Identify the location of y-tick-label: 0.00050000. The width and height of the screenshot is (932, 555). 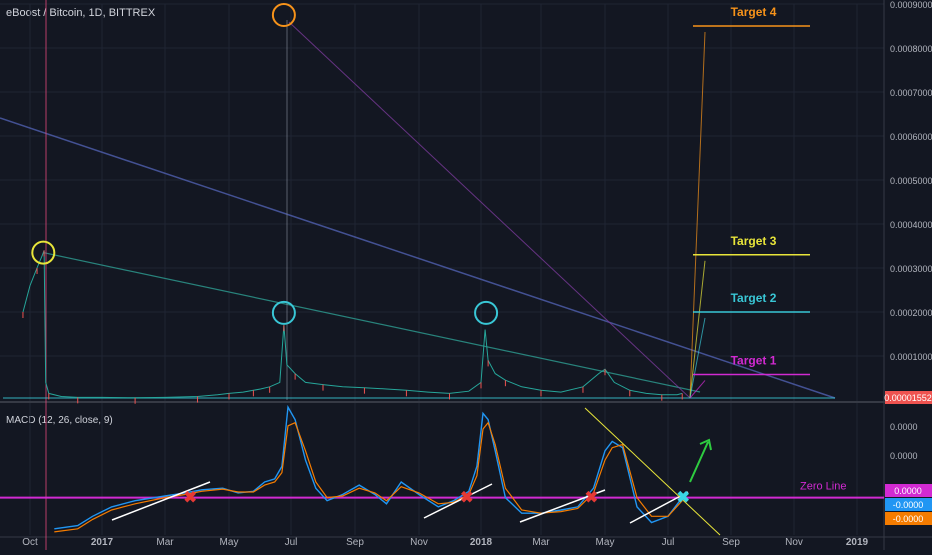
(911, 181).